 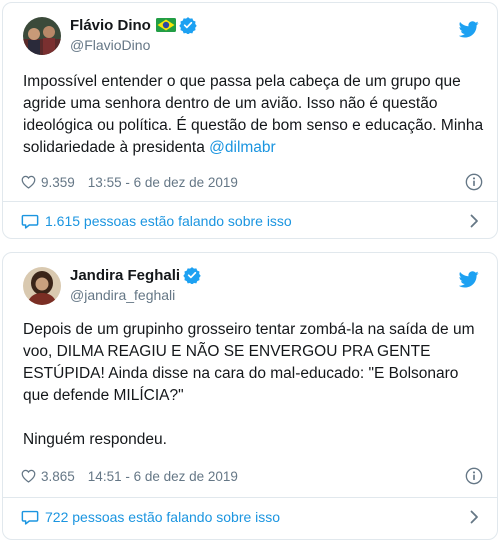 What do you see at coordinates (110, 25) in the screenshot?
I see `display-name: Flávio Dino` at bounding box center [110, 25].